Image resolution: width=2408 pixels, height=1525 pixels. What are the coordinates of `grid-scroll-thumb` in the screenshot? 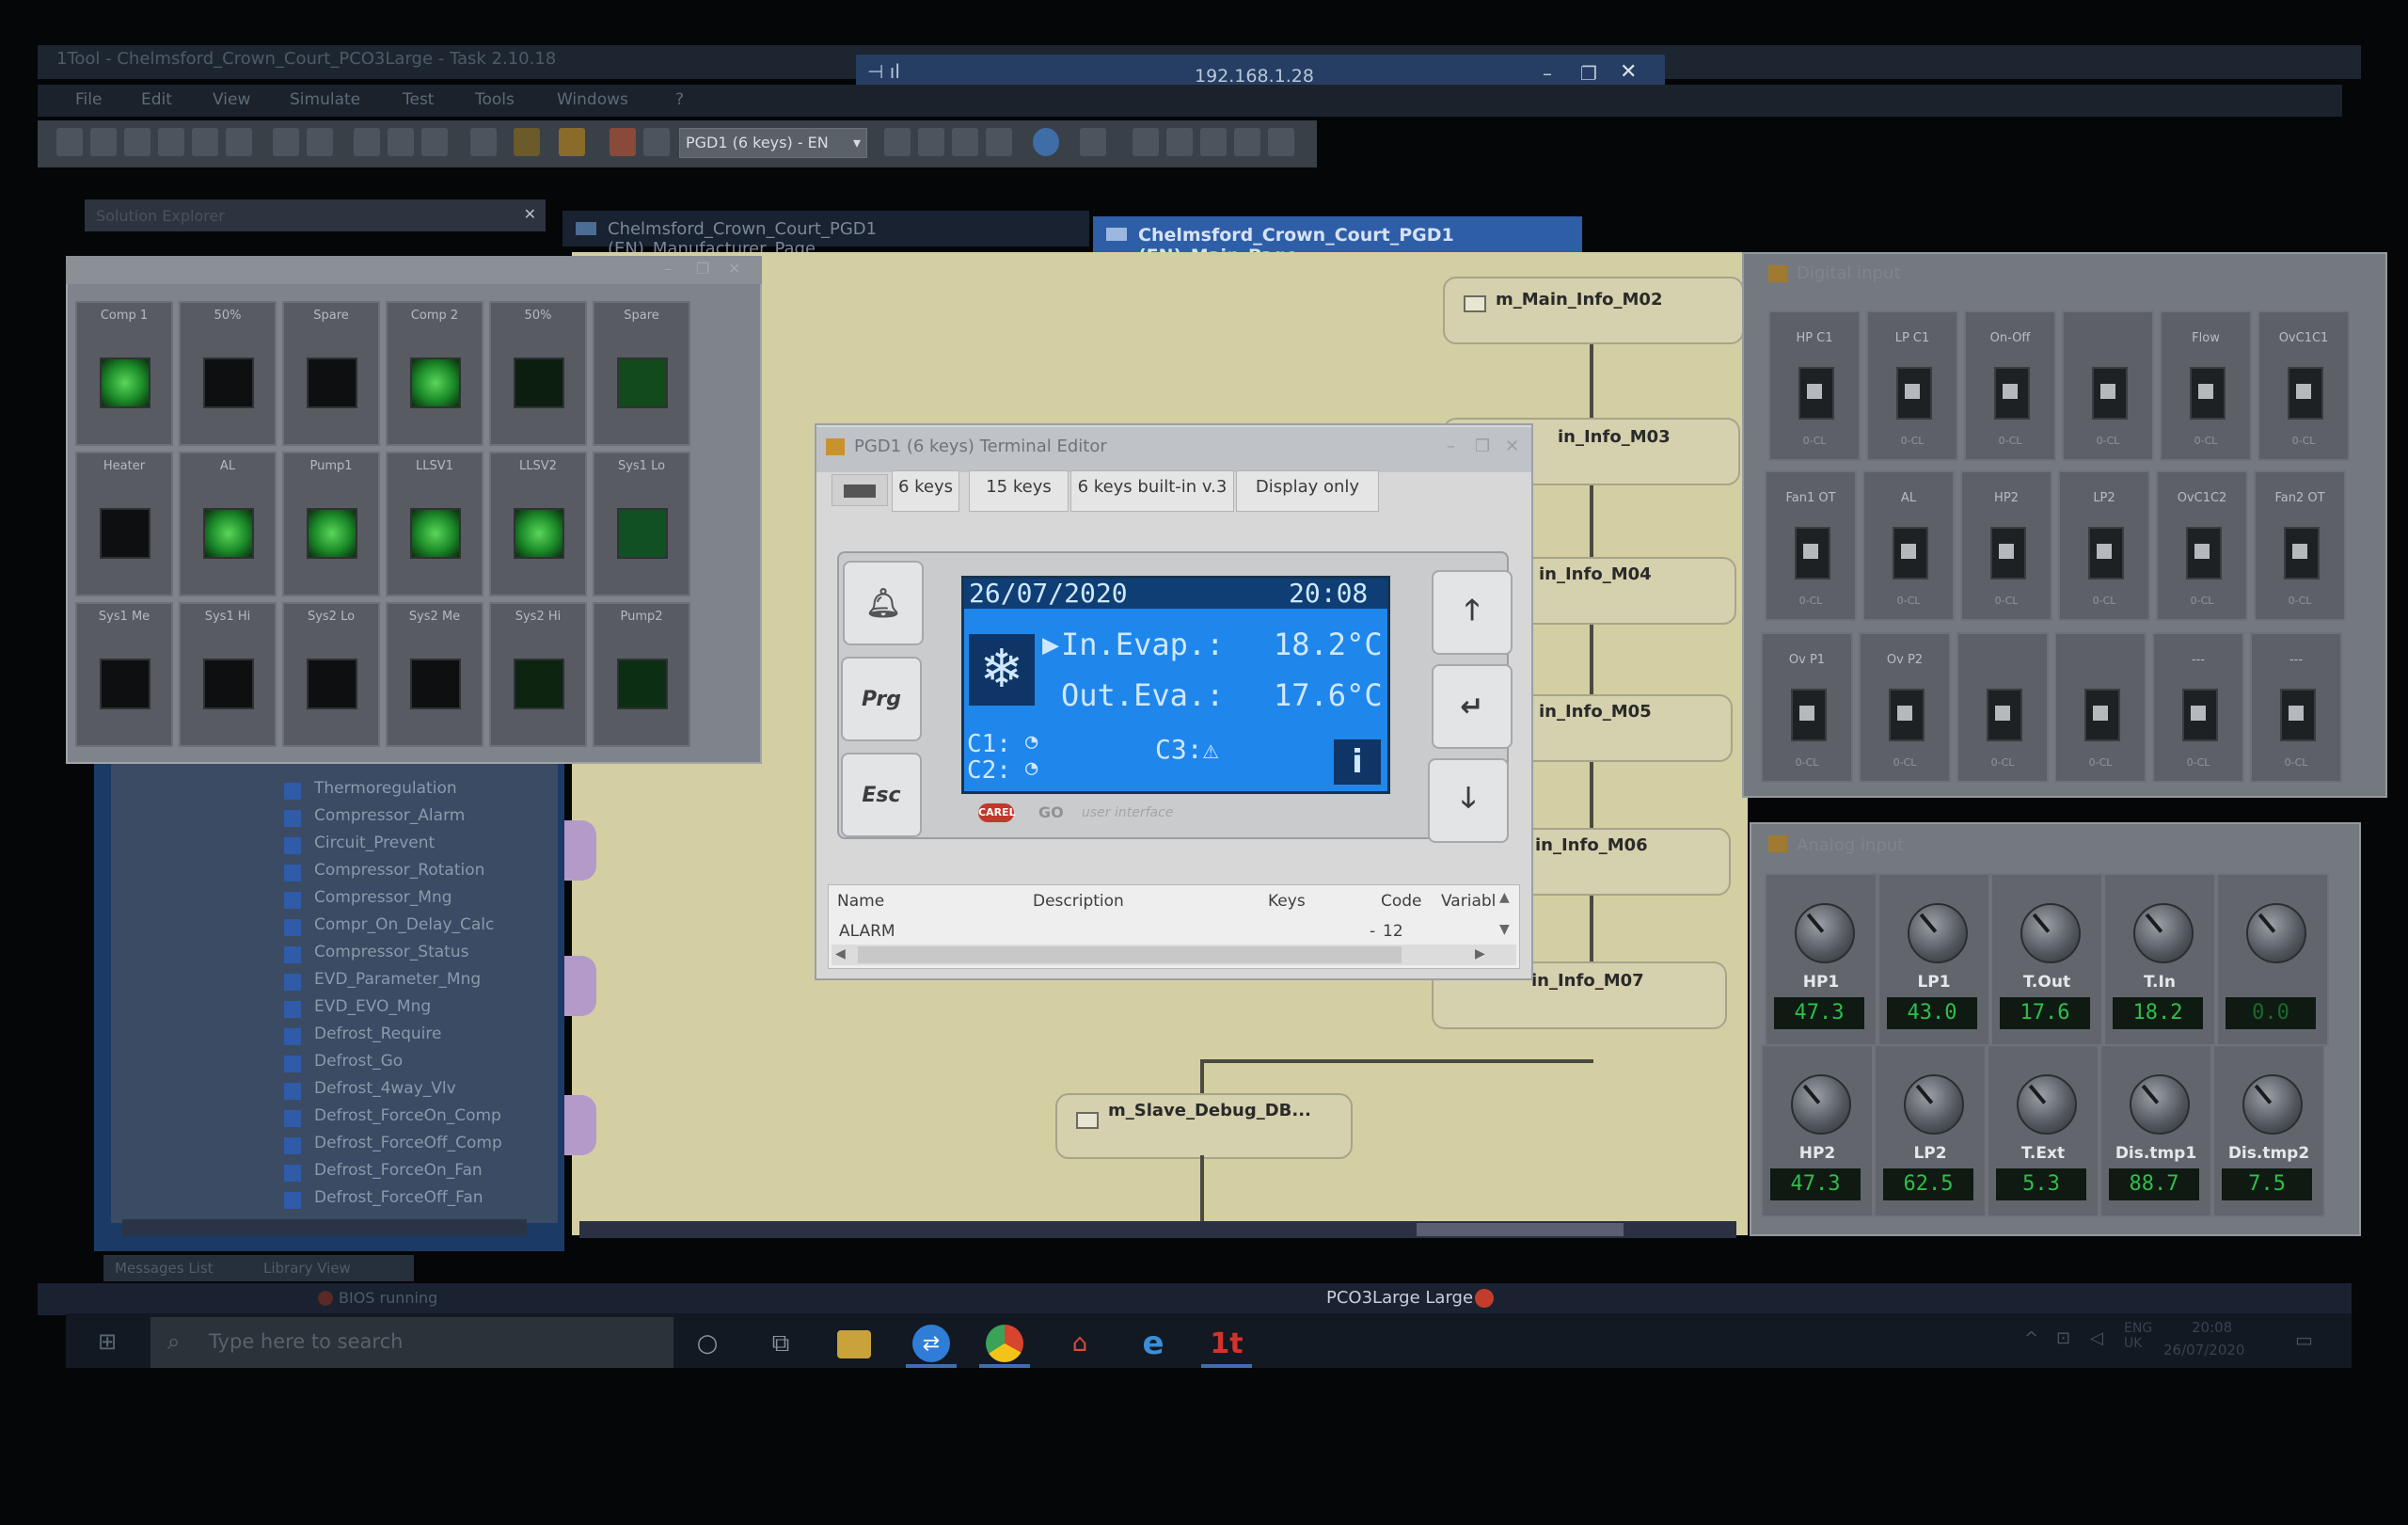 It's located at (1130, 954).